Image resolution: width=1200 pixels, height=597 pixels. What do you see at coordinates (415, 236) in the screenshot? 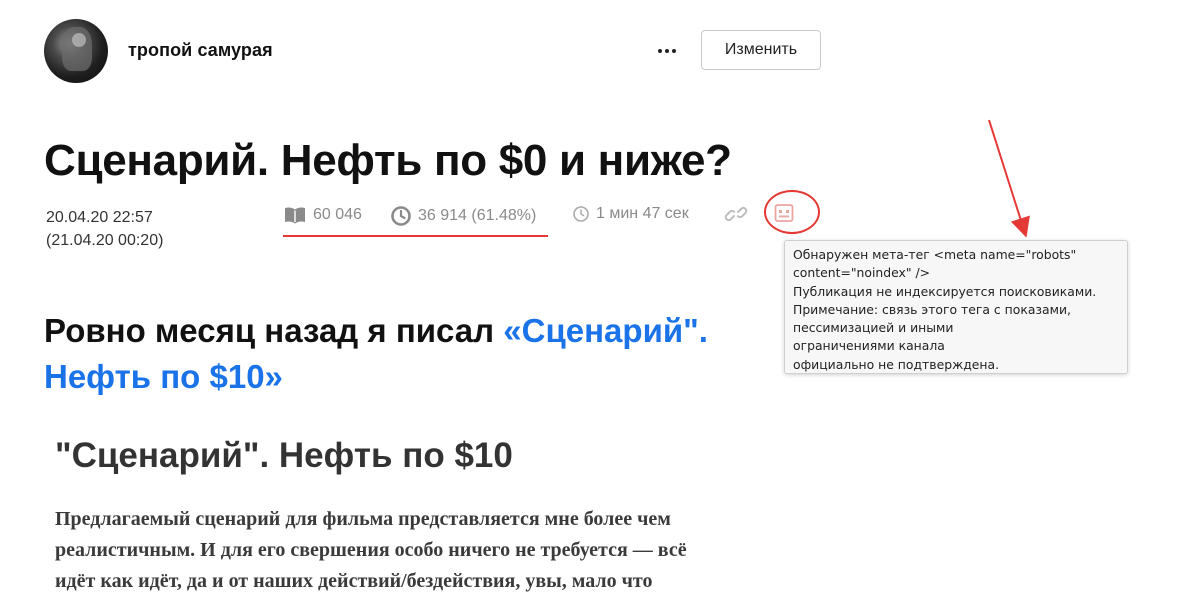
I see `underline-annotation` at bounding box center [415, 236].